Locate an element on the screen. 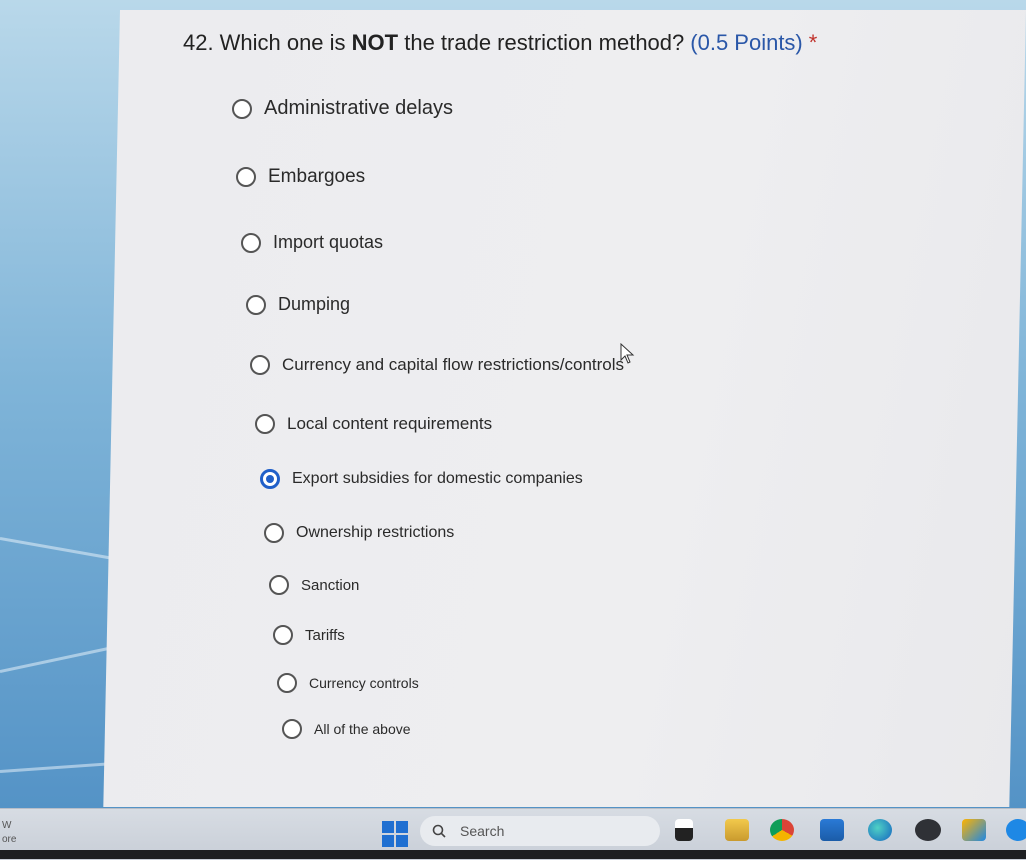 The height and width of the screenshot is (860, 1026). option-label: Currency controls is located at coordinates (364, 683).